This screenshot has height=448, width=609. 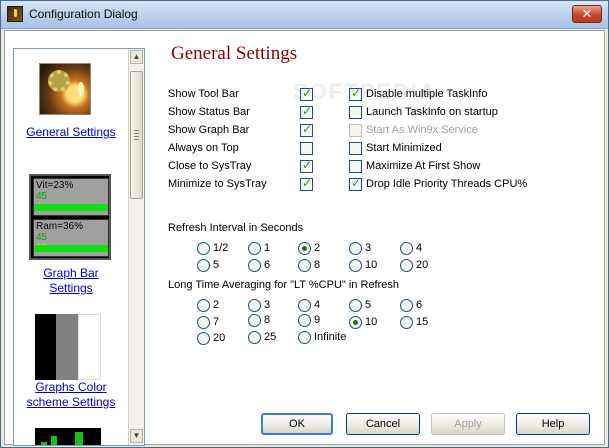 I want to click on radio-label-avg-3: 3, so click(x=267, y=305).